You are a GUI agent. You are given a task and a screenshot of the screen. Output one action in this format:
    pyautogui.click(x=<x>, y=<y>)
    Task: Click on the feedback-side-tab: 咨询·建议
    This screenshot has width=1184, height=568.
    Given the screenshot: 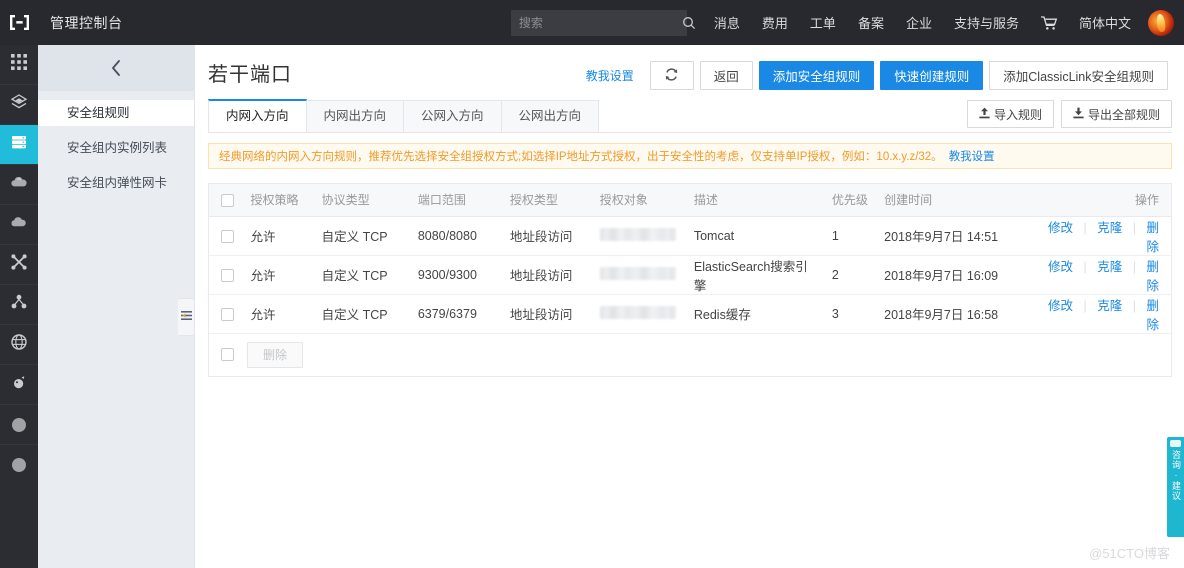 What is the action you would take?
    pyautogui.click(x=1175, y=487)
    